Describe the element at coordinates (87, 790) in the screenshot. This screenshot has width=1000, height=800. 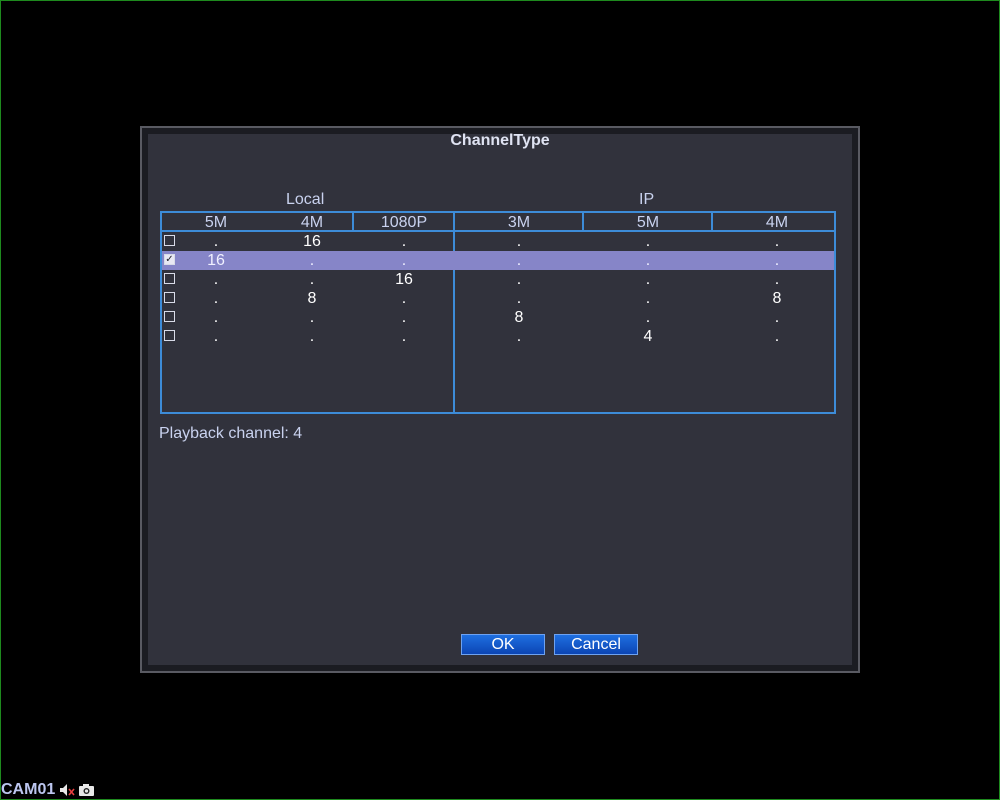
I see `camera-icon` at that location.